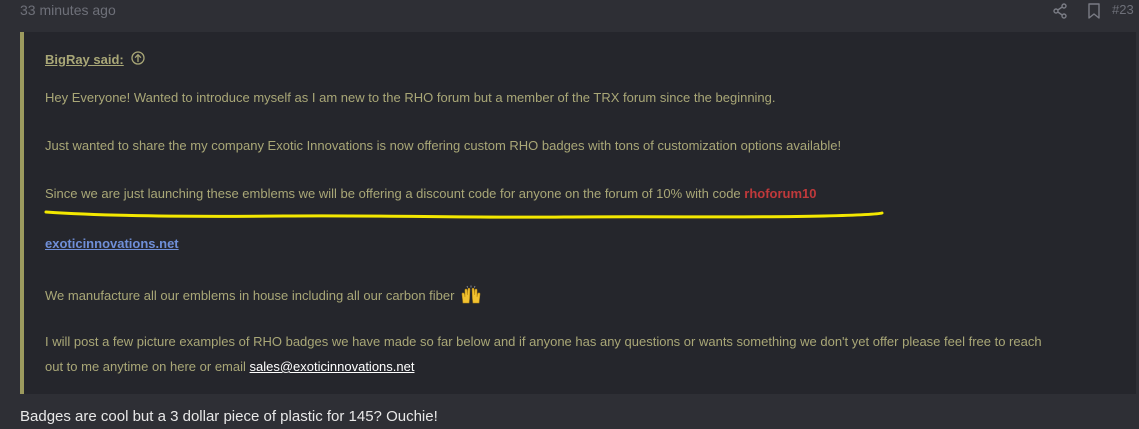  I want to click on yellow-underline-annotation, so click(464, 214).